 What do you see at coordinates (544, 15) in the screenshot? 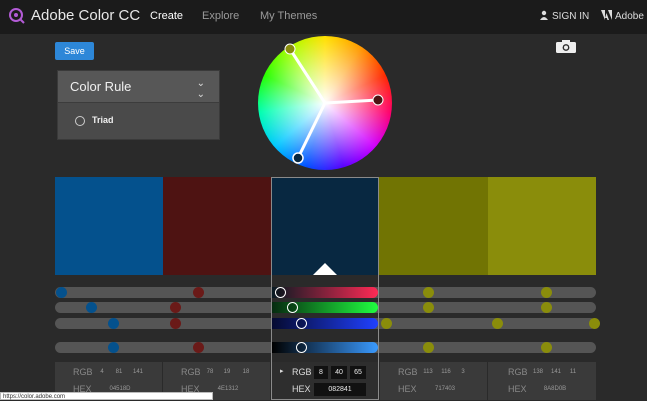
I see `user-icon` at bounding box center [544, 15].